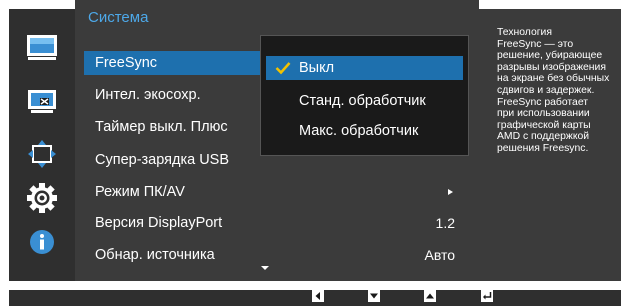 This screenshot has height=306, width=621. I want to click on screen-adjust-icon, so click(42, 102).